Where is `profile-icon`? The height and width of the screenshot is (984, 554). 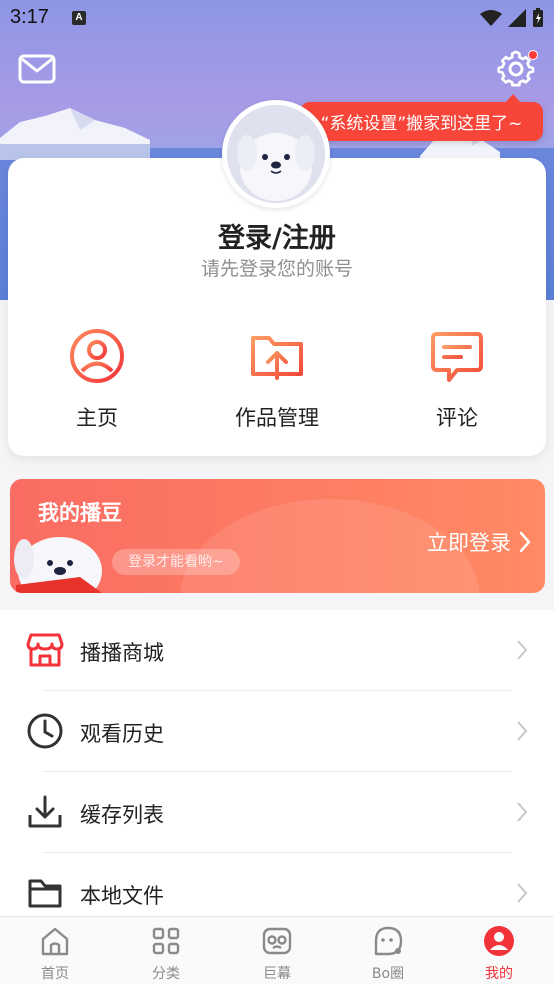
profile-icon is located at coordinates (499, 941).